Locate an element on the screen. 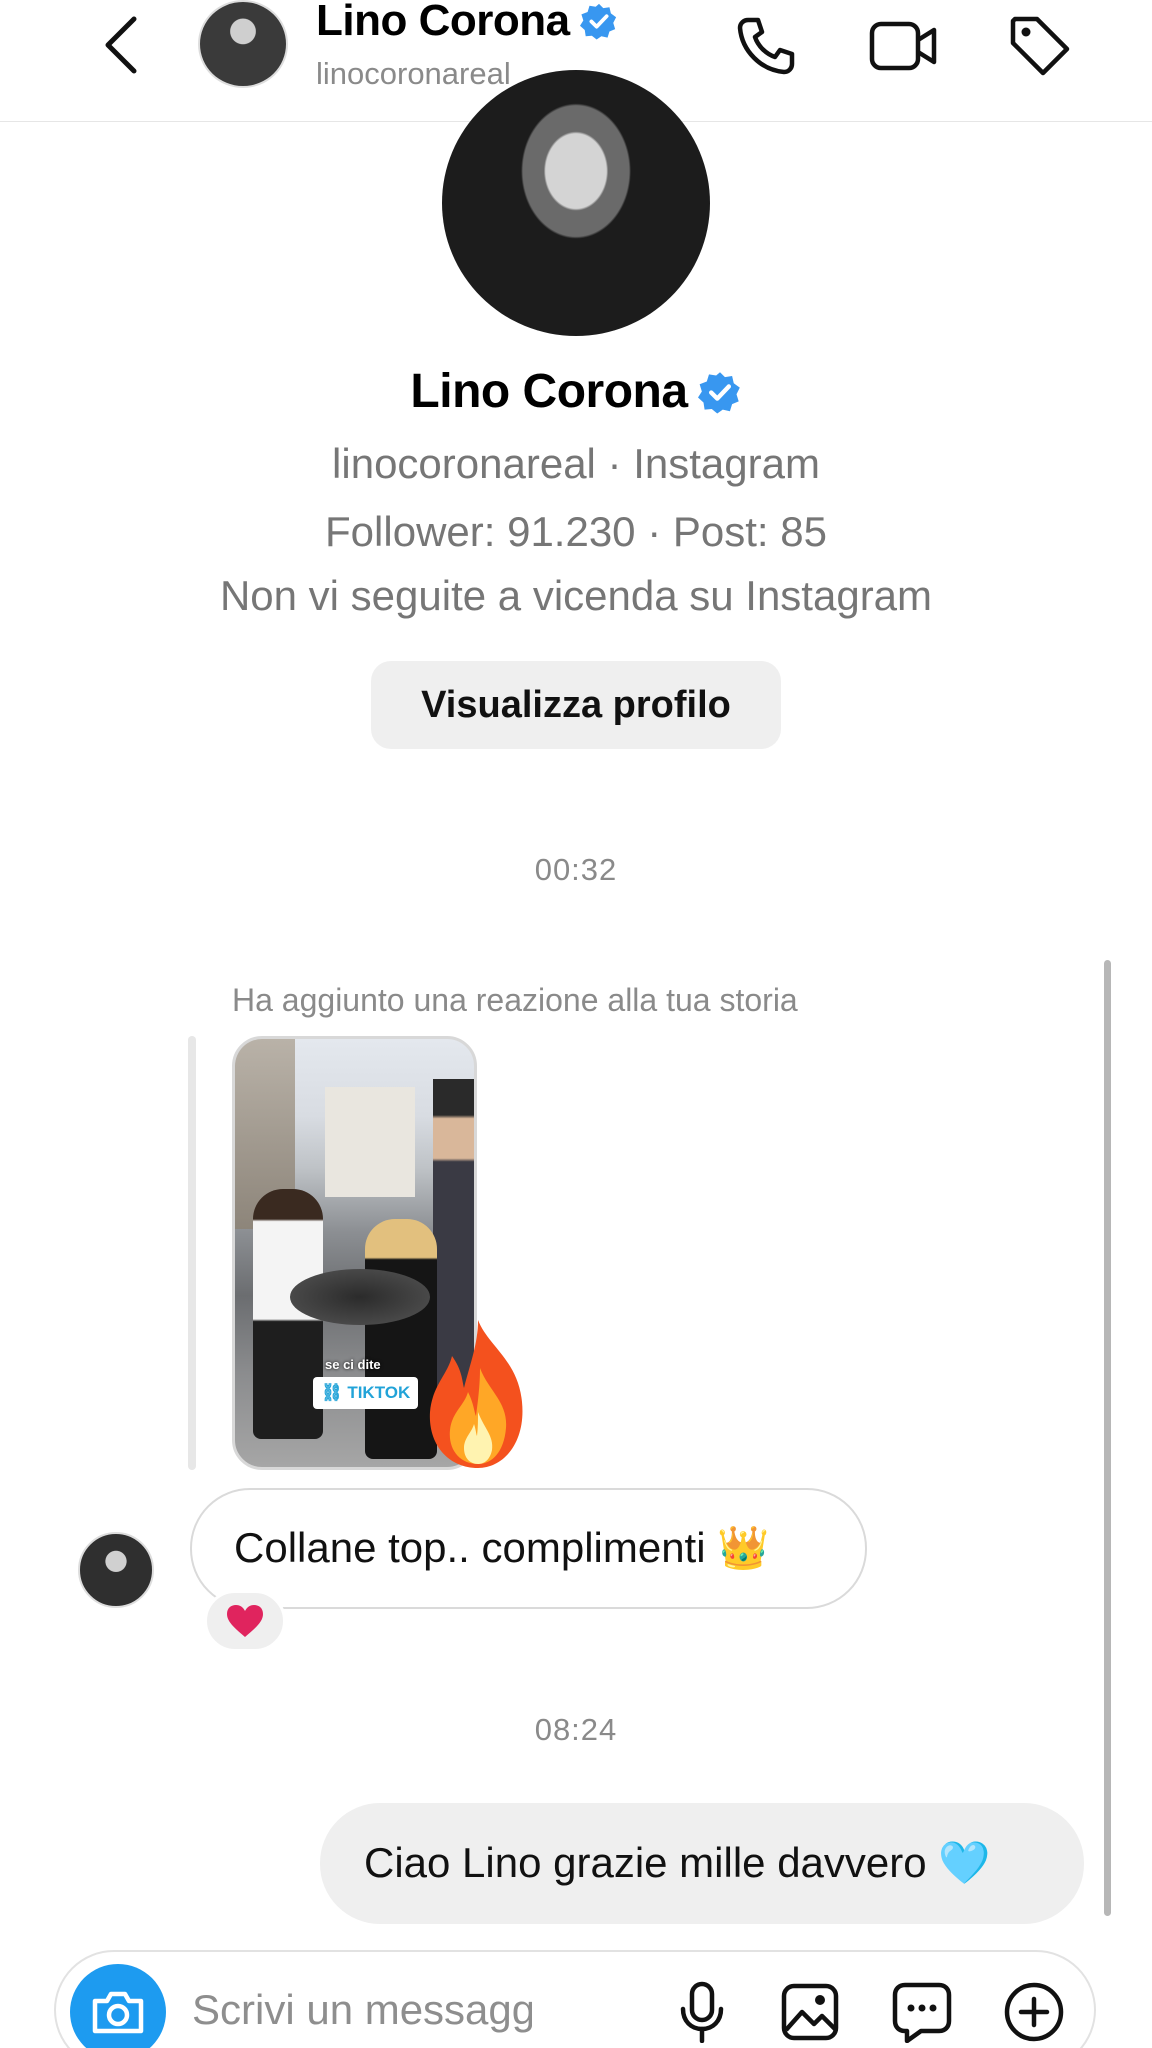  profile-avatar is located at coordinates (576, 203).